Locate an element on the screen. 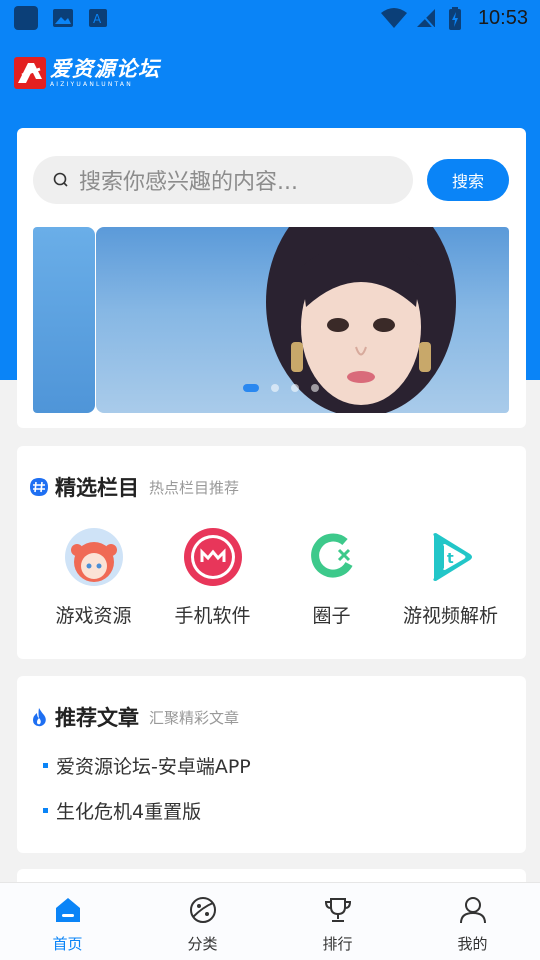  article-title: 爱资源论坛-安卓端APP is located at coordinates (153, 767).